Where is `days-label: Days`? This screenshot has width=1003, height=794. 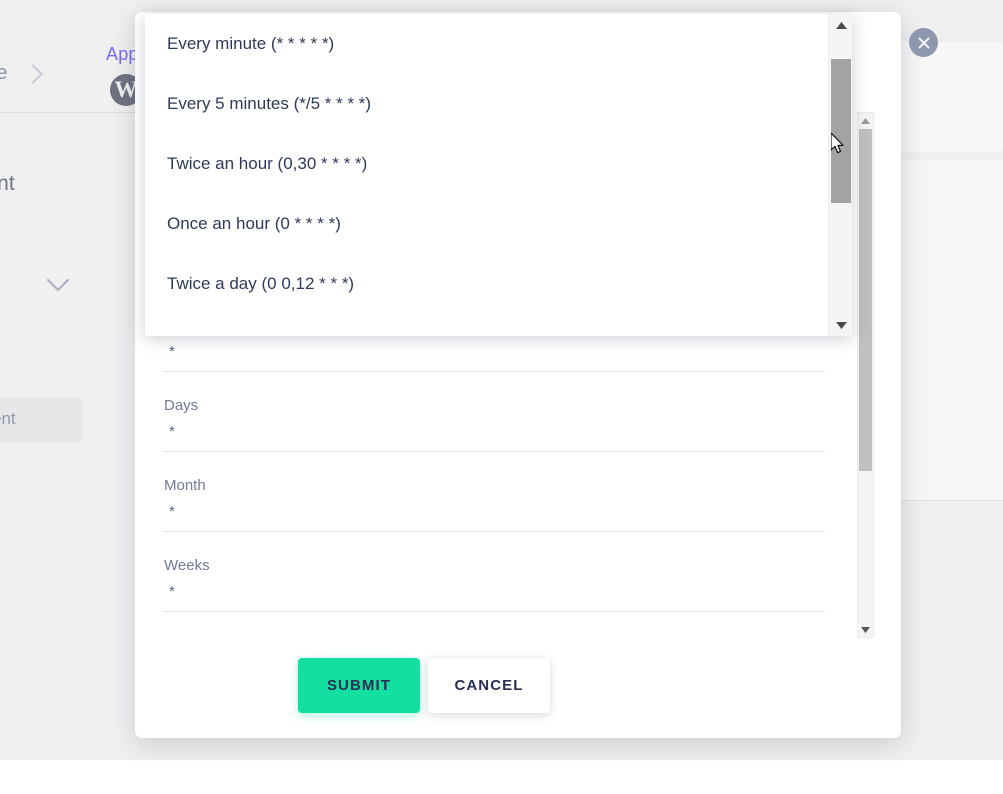
days-label: Days is located at coordinates (181, 405).